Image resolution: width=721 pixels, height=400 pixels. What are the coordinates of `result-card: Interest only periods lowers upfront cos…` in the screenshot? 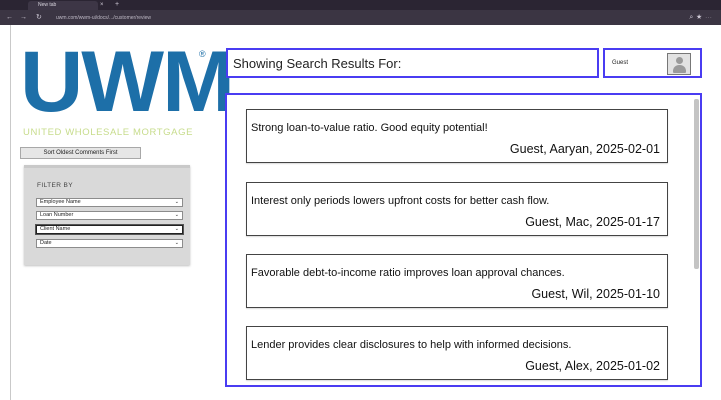 It's located at (457, 209).